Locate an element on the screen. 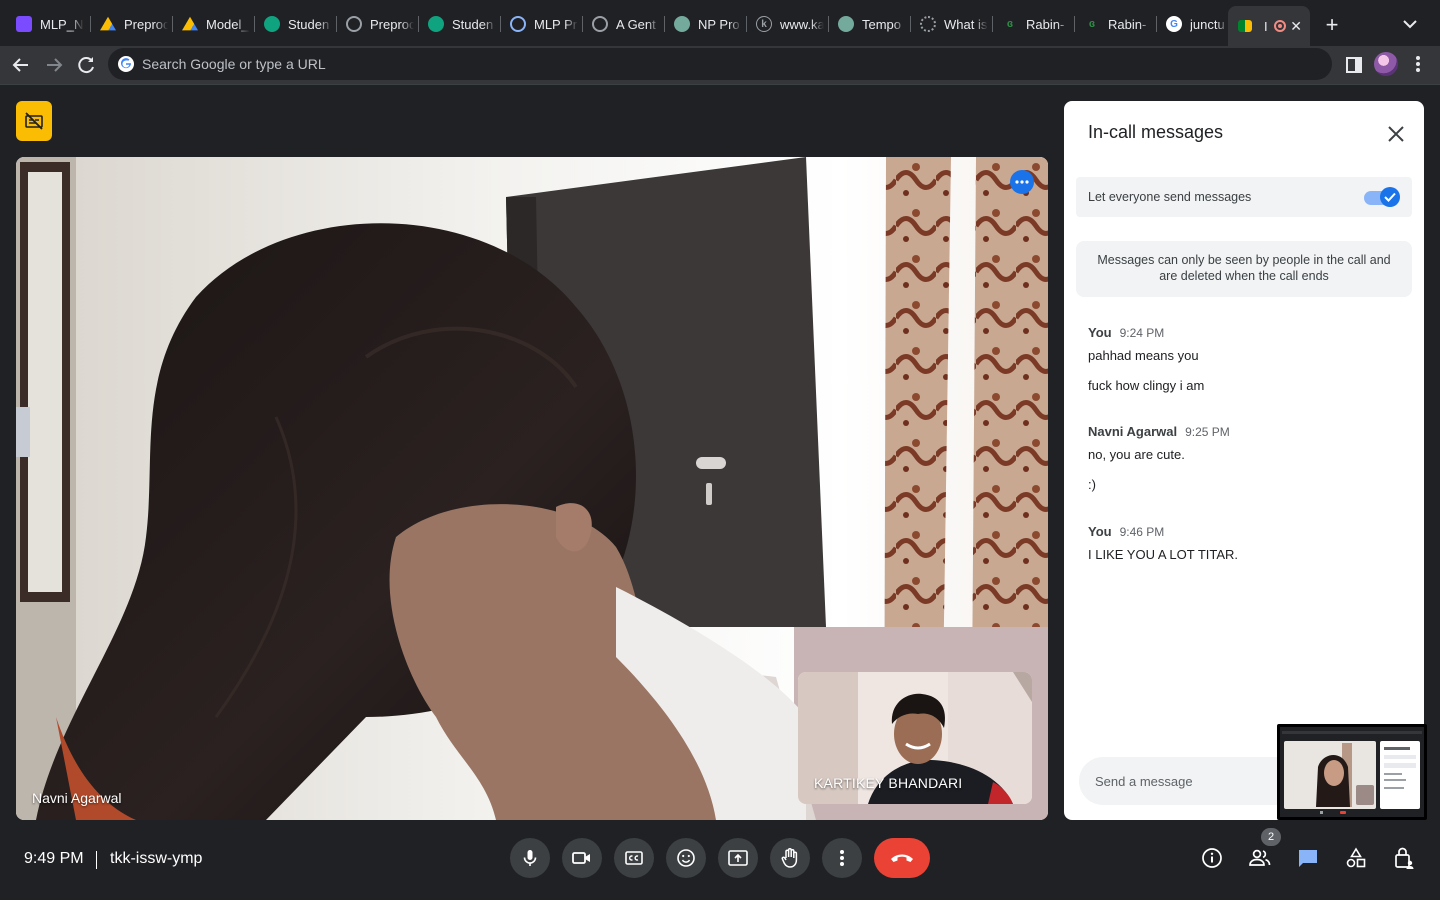 The width and height of the screenshot is (1440, 900). message-time: 9:24 PM is located at coordinates (1142, 333).